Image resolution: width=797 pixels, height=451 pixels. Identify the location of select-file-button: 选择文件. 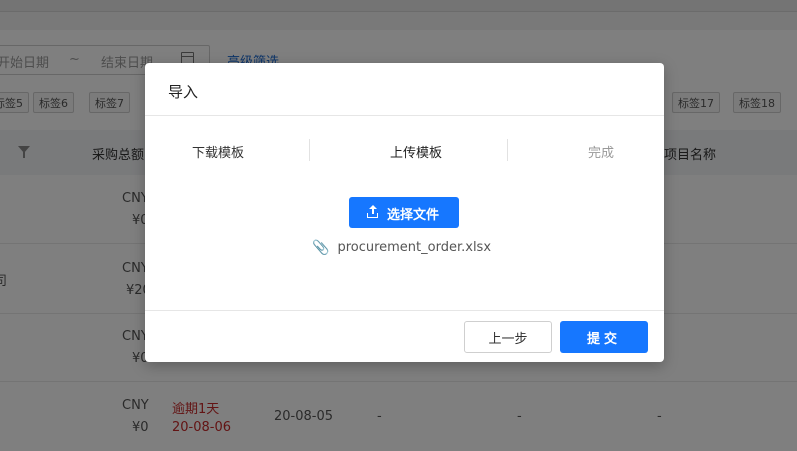
(404, 212).